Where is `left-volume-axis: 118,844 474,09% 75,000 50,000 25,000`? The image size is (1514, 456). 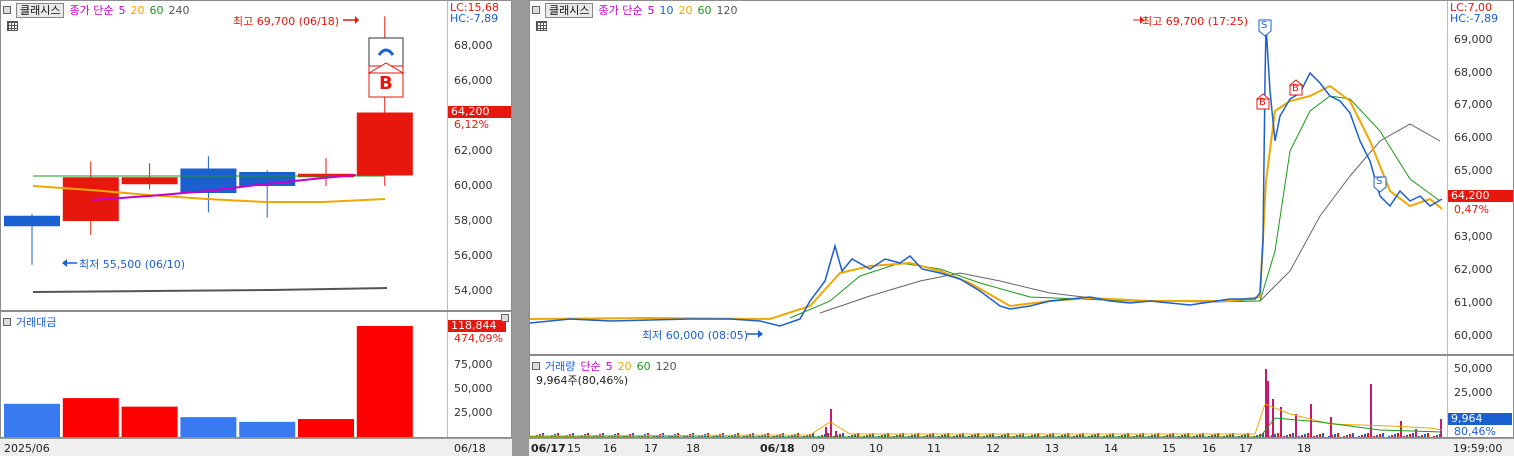
left-volume-axis: 118,844 474,09% 75,000 50,000 25,000 is located at coordinates (479, 374).